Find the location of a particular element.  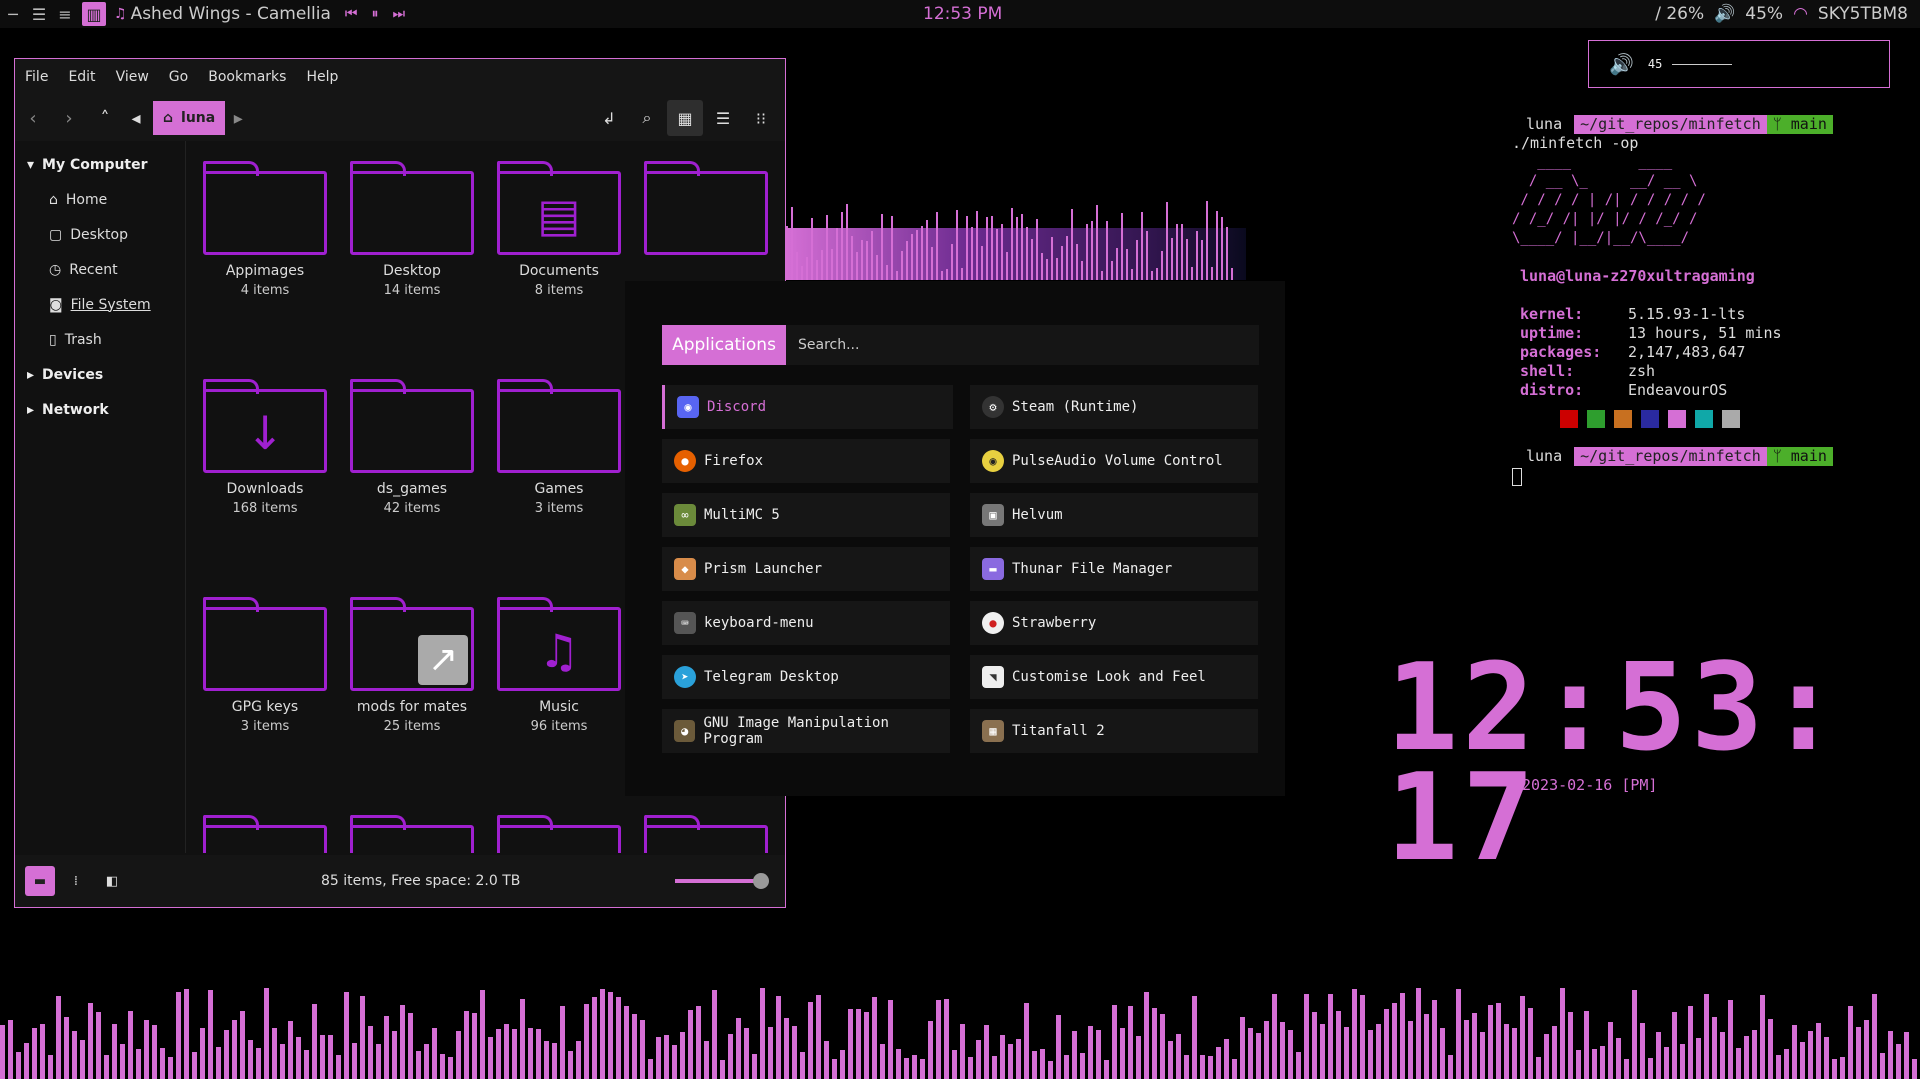

app-helvum: ▣ Helvum is located at coordinates (1114, 515).